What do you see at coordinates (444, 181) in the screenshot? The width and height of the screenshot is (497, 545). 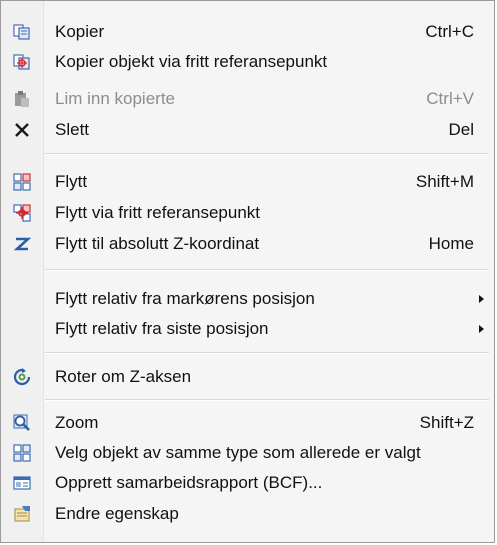 I see `menu-item-shortcut: Shift+M` at bounding box center [444, 181].